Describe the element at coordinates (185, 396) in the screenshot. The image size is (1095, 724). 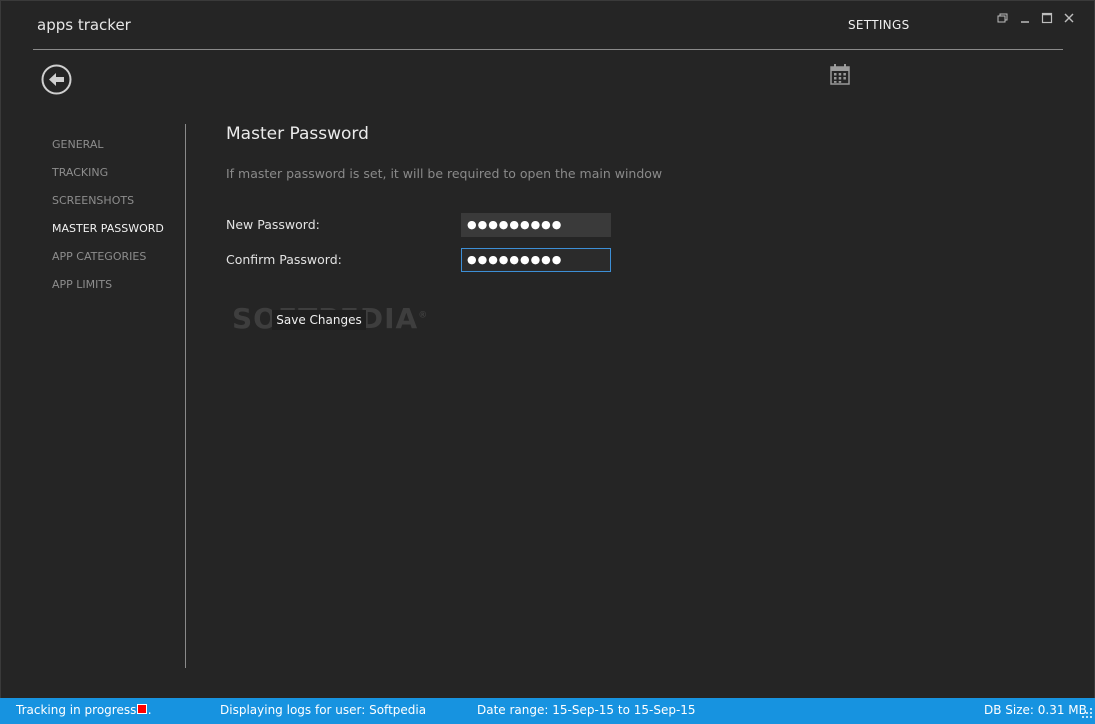
I see `sidebar-divider` at that location.